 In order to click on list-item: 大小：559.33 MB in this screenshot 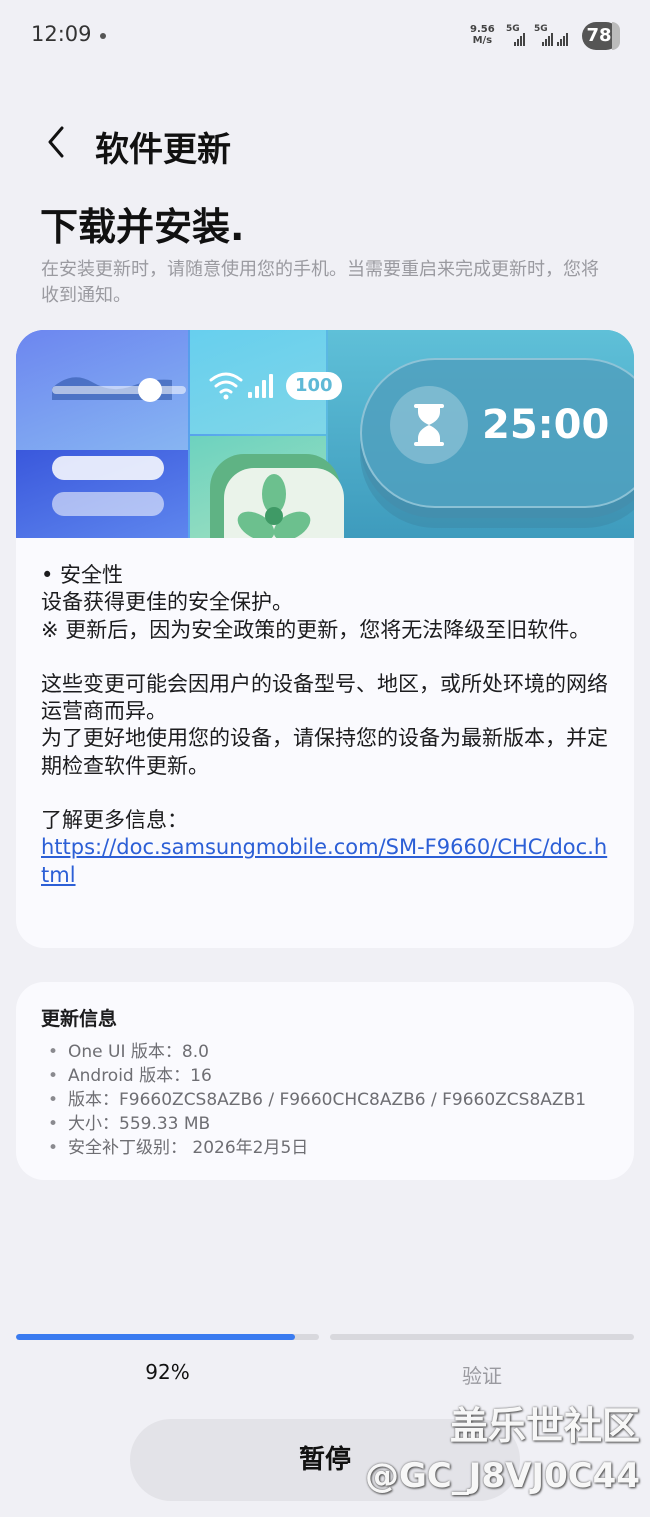, I will do `click(317, 1124)`.